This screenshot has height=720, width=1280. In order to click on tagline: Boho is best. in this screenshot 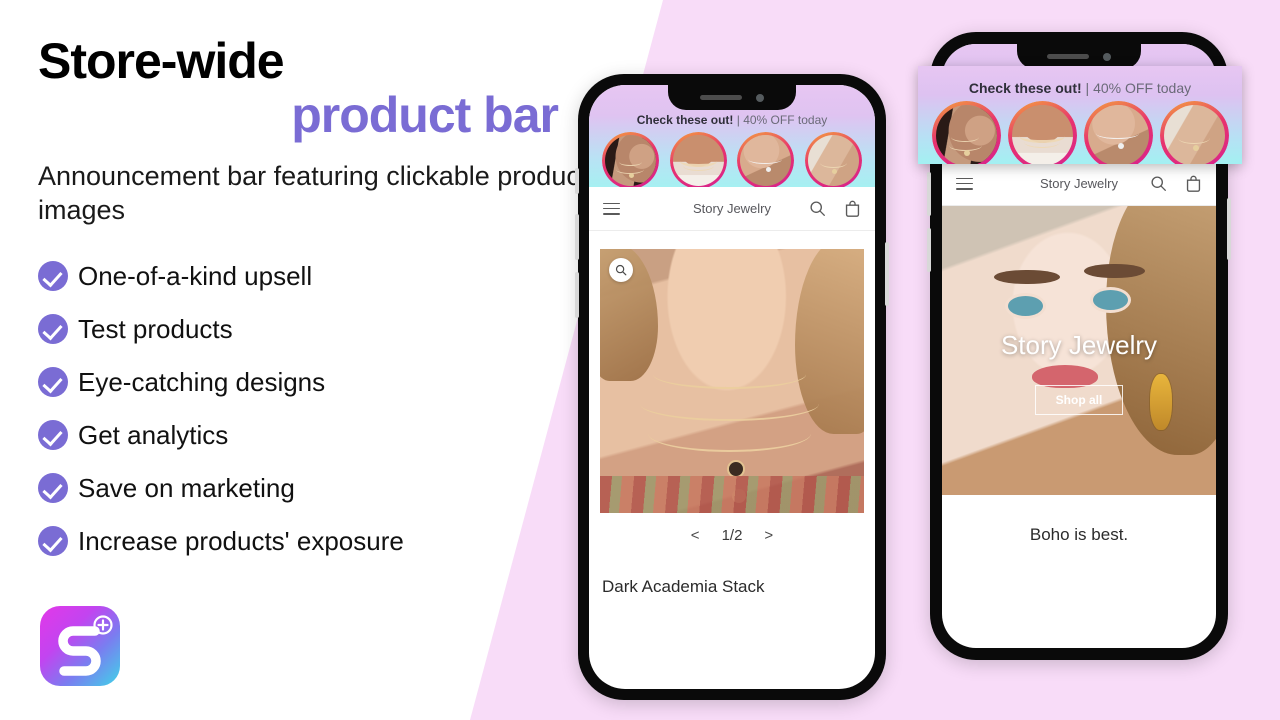, I will do `click(1079, 520)`.